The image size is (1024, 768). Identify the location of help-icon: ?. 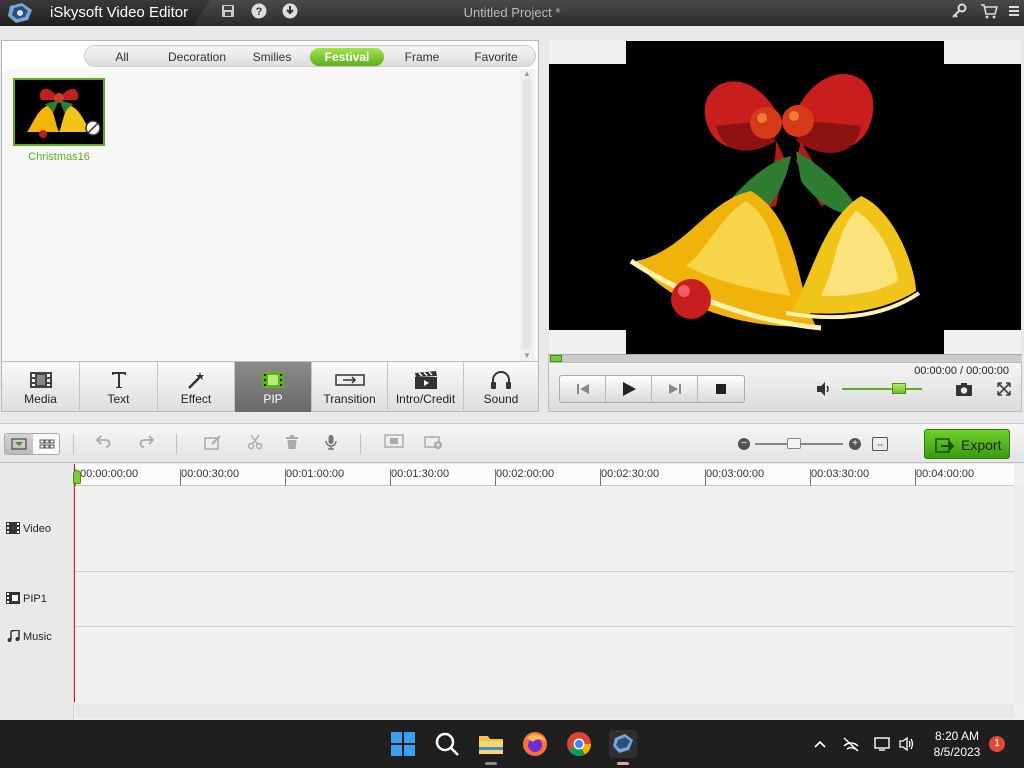
(259, 13).